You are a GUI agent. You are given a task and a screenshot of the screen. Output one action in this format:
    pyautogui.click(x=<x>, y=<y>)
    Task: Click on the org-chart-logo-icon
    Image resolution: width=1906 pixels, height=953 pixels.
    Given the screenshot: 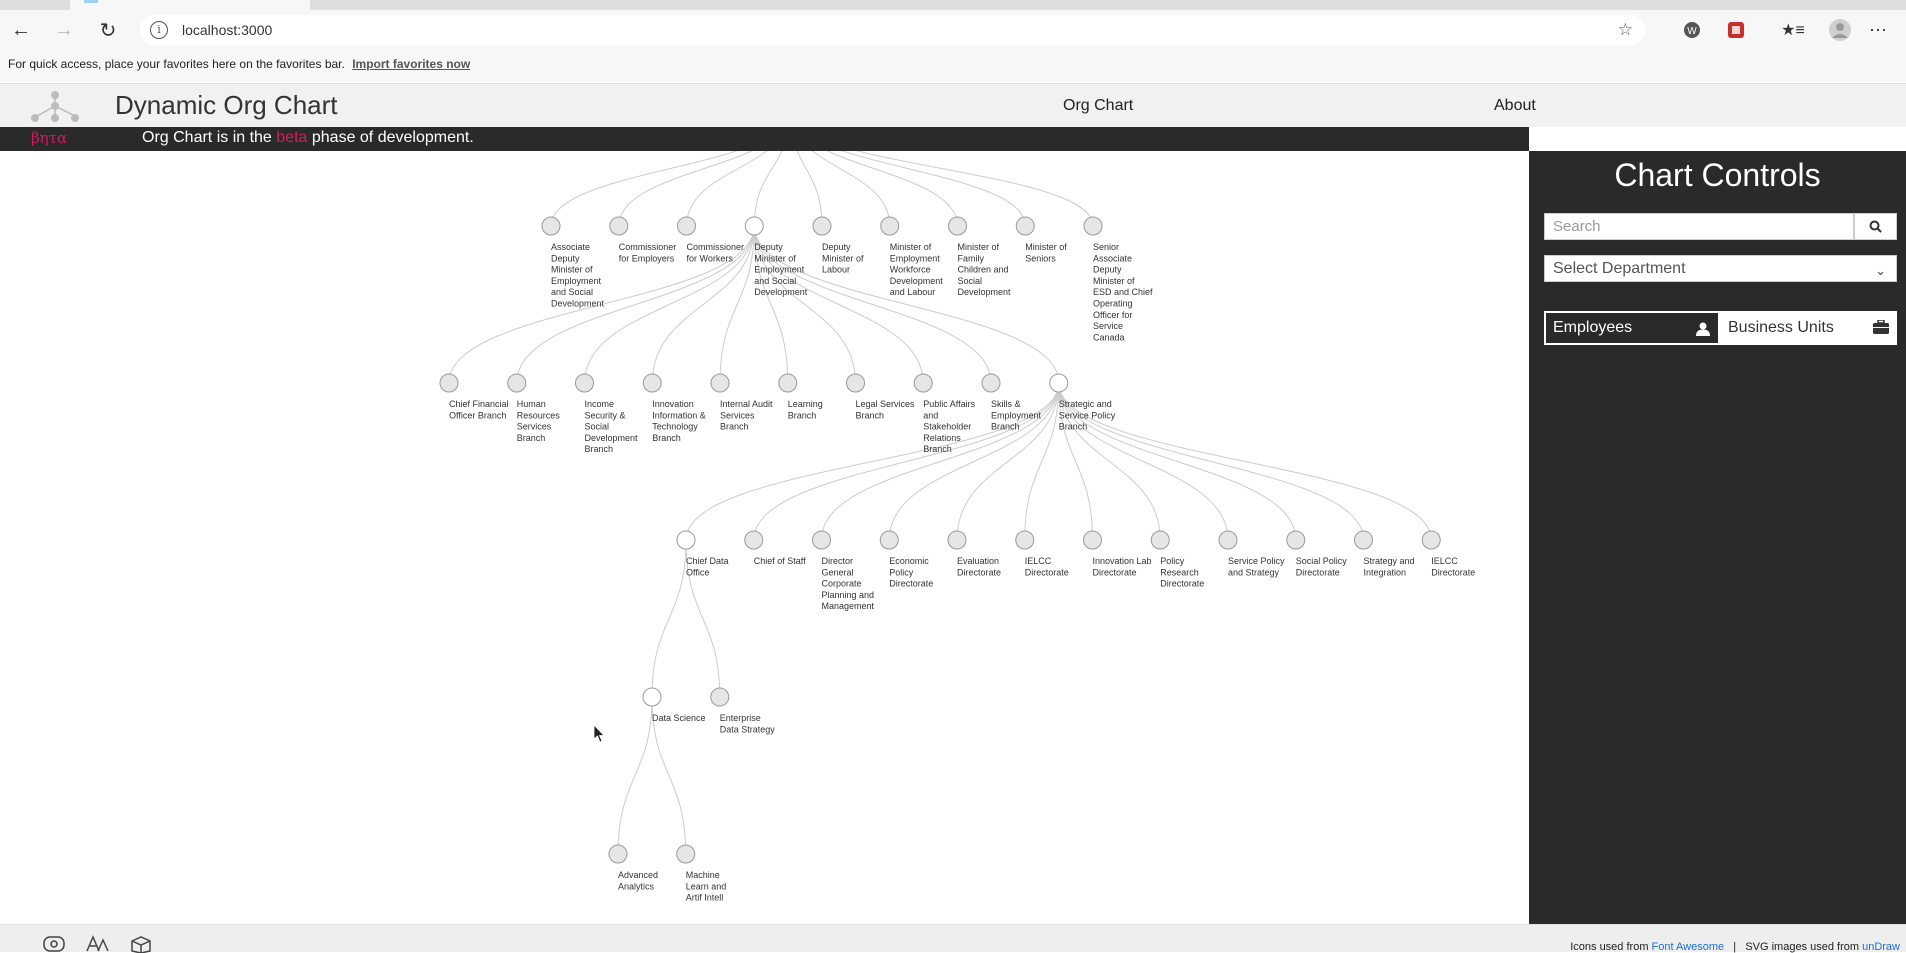 What is the action you would take?
    pyautogui.click(x=55, y=106)
    